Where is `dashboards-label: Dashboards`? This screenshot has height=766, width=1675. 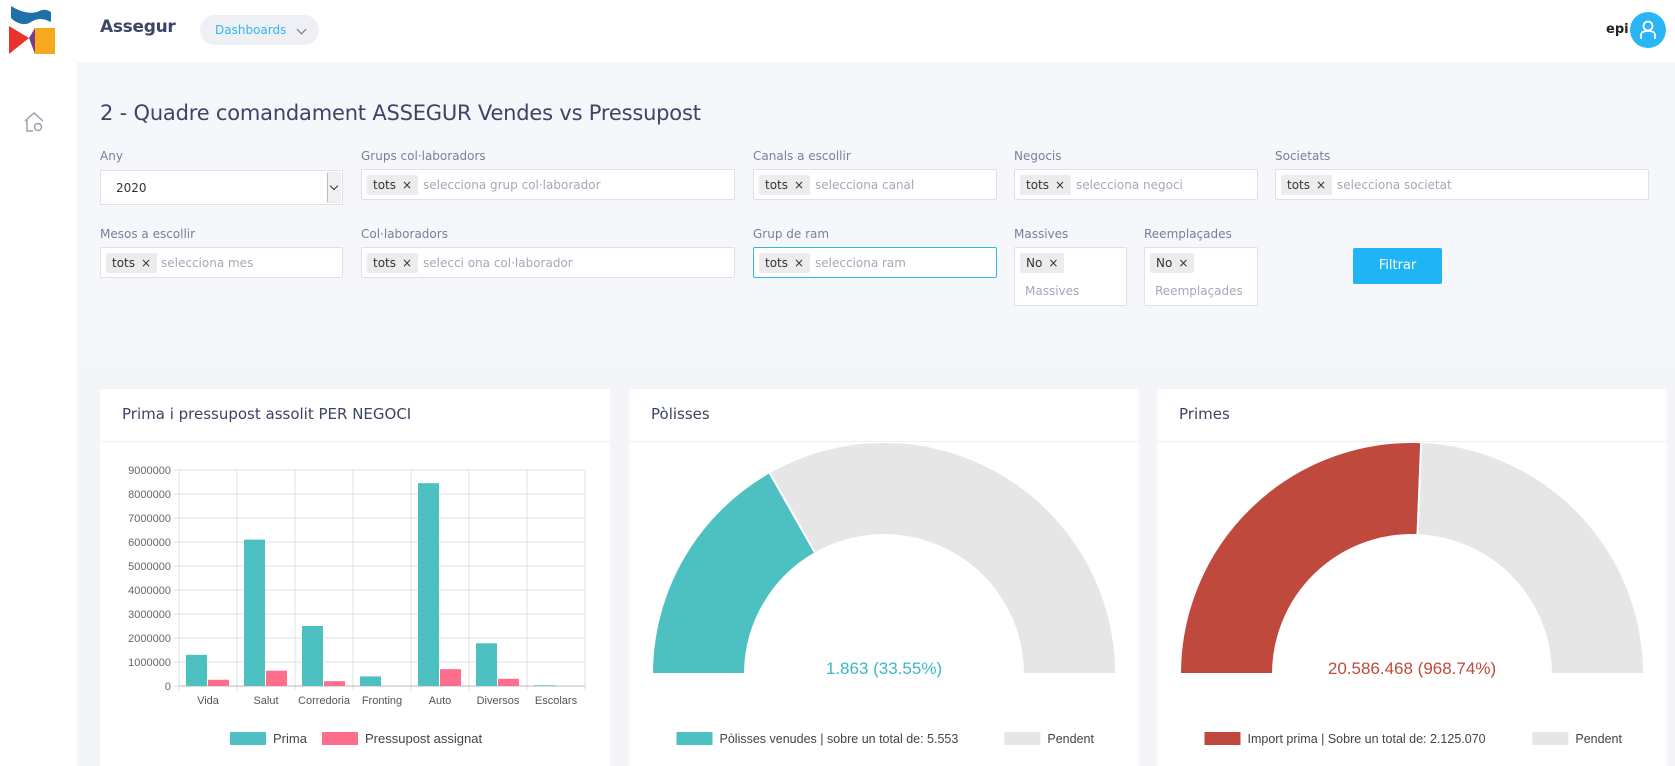 dashboards-label: Dashboards is located at coordinates (251, 30).